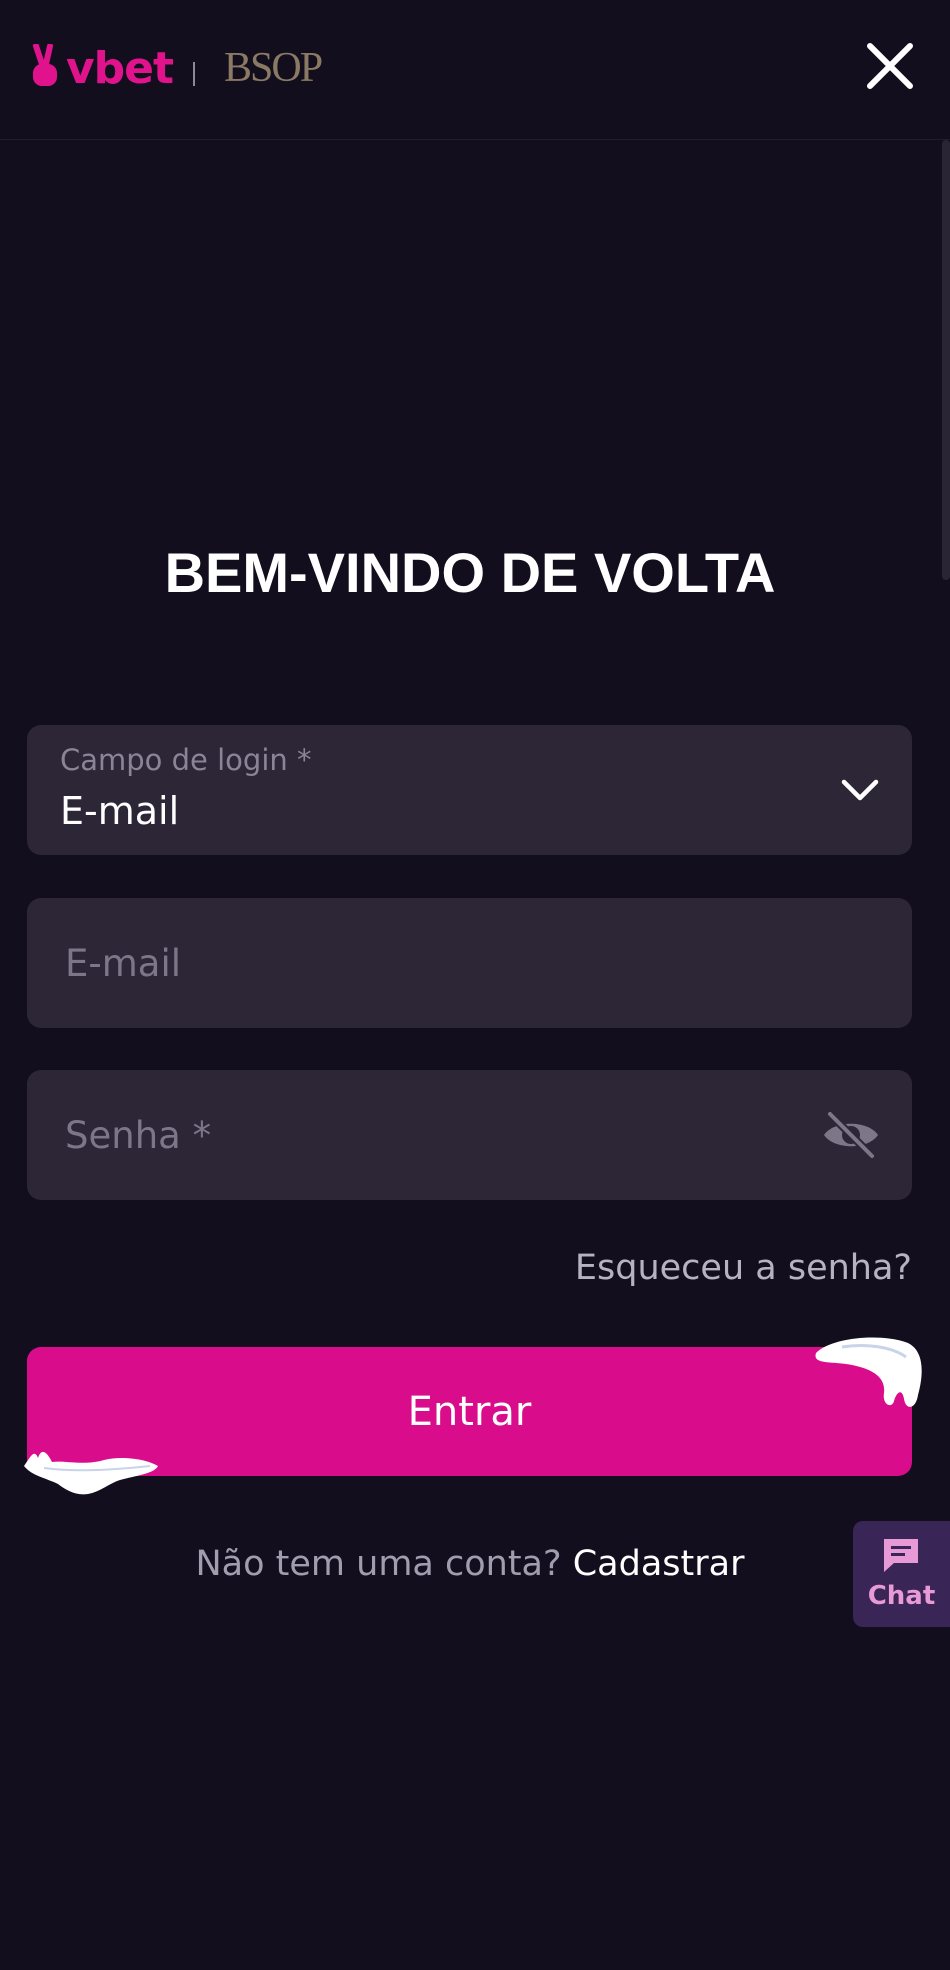 The width and height of the screenshot is (950, 1970). I want to click on password-field-container, so click(469, 1135).